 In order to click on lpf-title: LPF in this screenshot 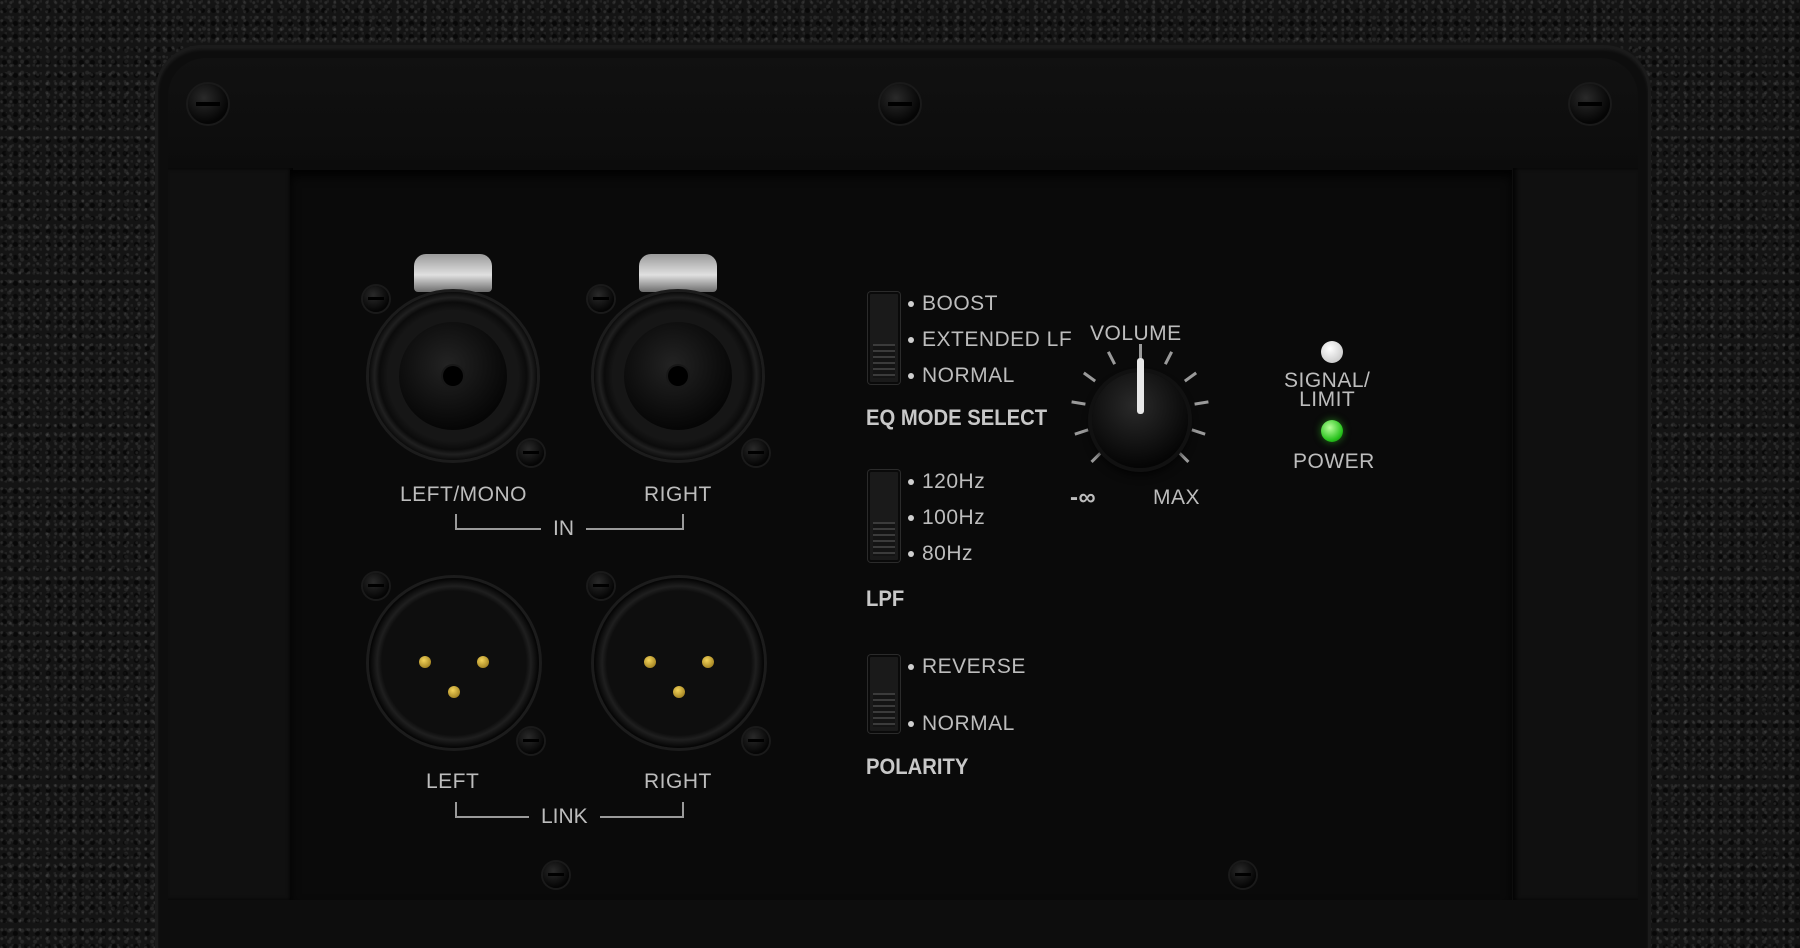, I will do `click(885, 598)`.